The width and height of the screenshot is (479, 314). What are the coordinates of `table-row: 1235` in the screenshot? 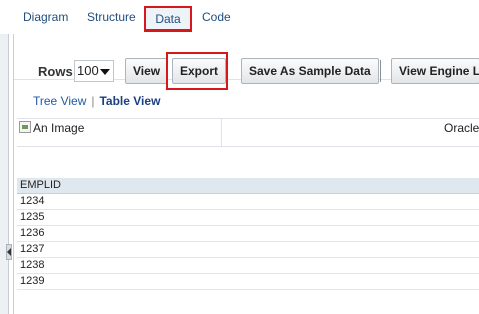 It's located at (248, 217).